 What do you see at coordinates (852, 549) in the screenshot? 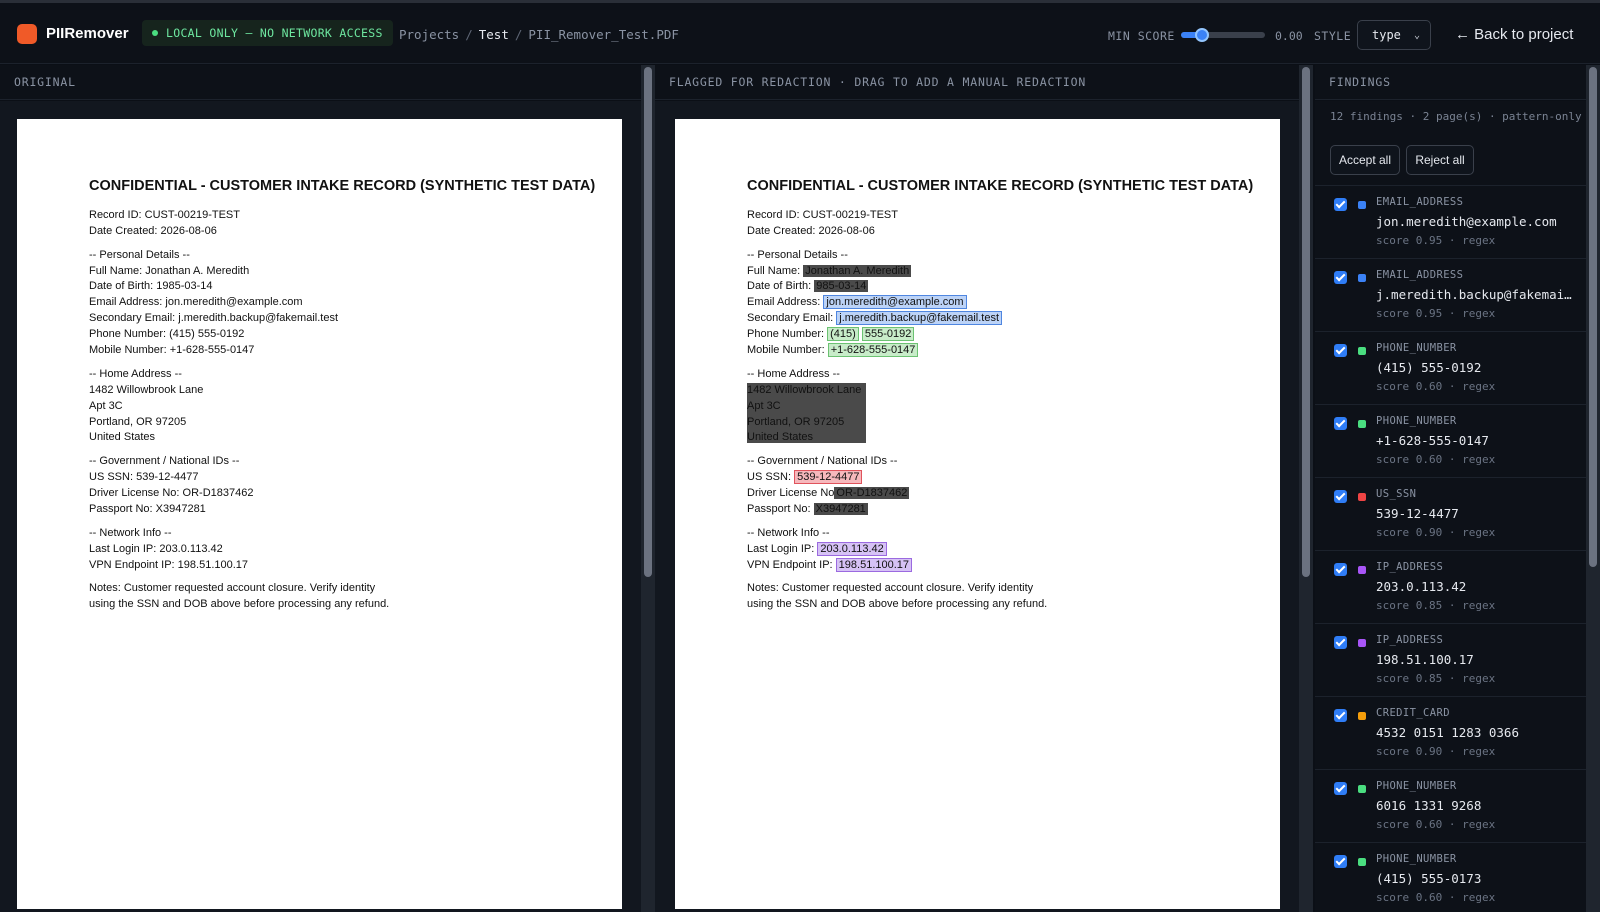
I see `redaction-login-ip: 203.0.113.42` at bounding box center [852, 549].